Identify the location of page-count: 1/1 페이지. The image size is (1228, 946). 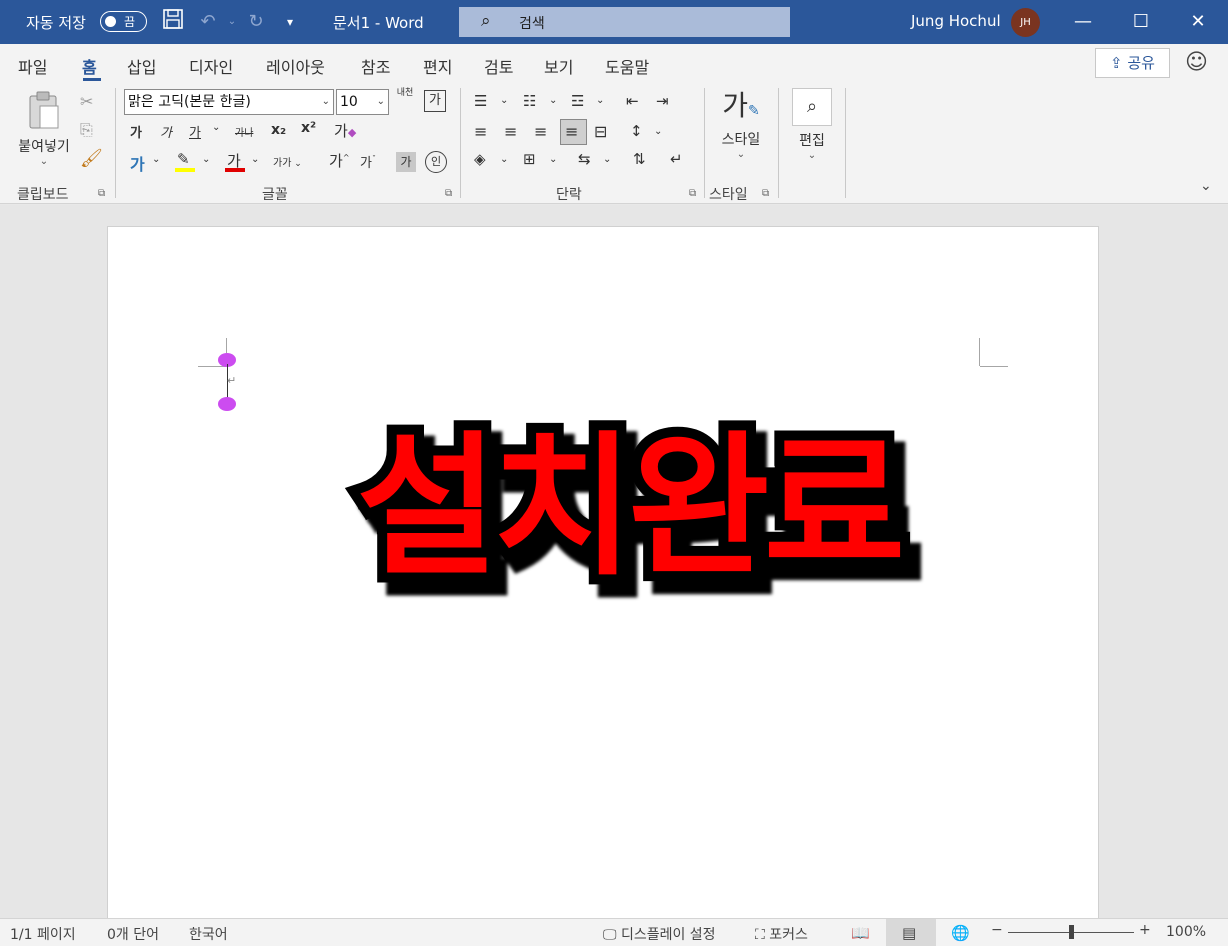
(43, 934).